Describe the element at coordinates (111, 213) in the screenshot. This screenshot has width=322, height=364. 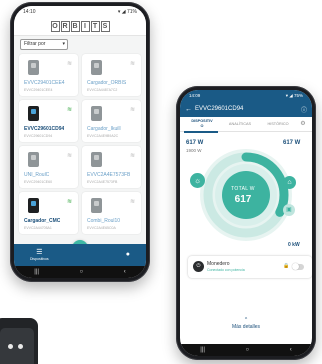
I see `device-card: ≋ Combi_Roul10 EVVC2A4E65C0A` at that location.